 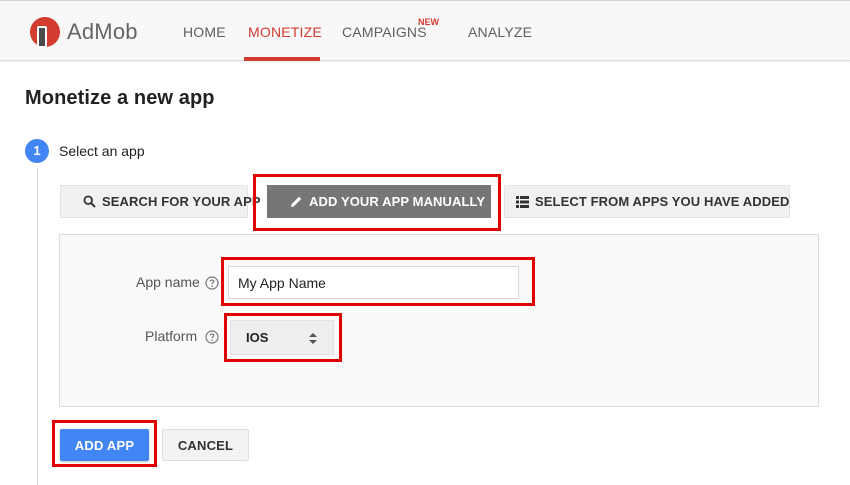 What do you see at coordinates (45, 32) in the screenshot?
I see `admob-logo-icon` at bounding box center [45, 32].